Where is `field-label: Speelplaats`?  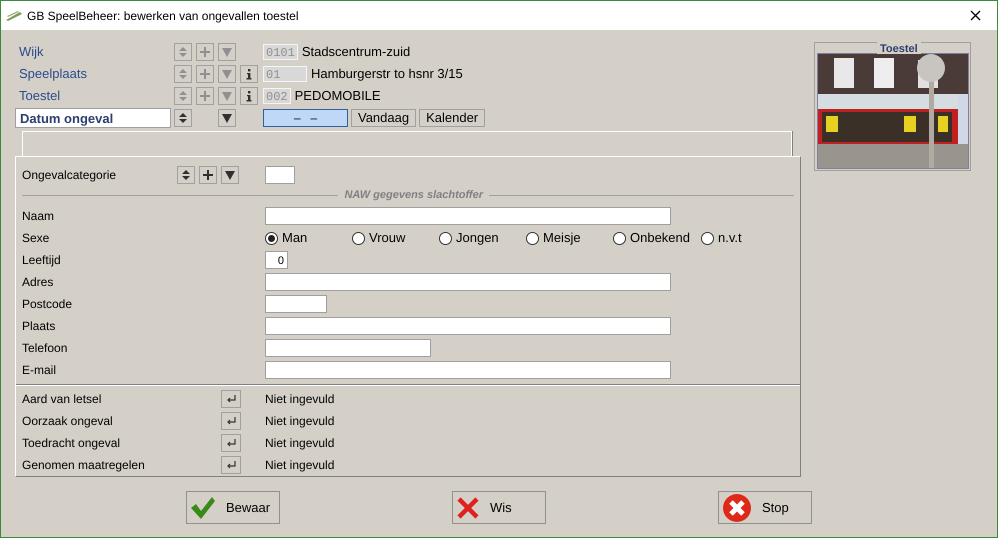
field-label: Speelplaats is located at coordinates (53, 74).